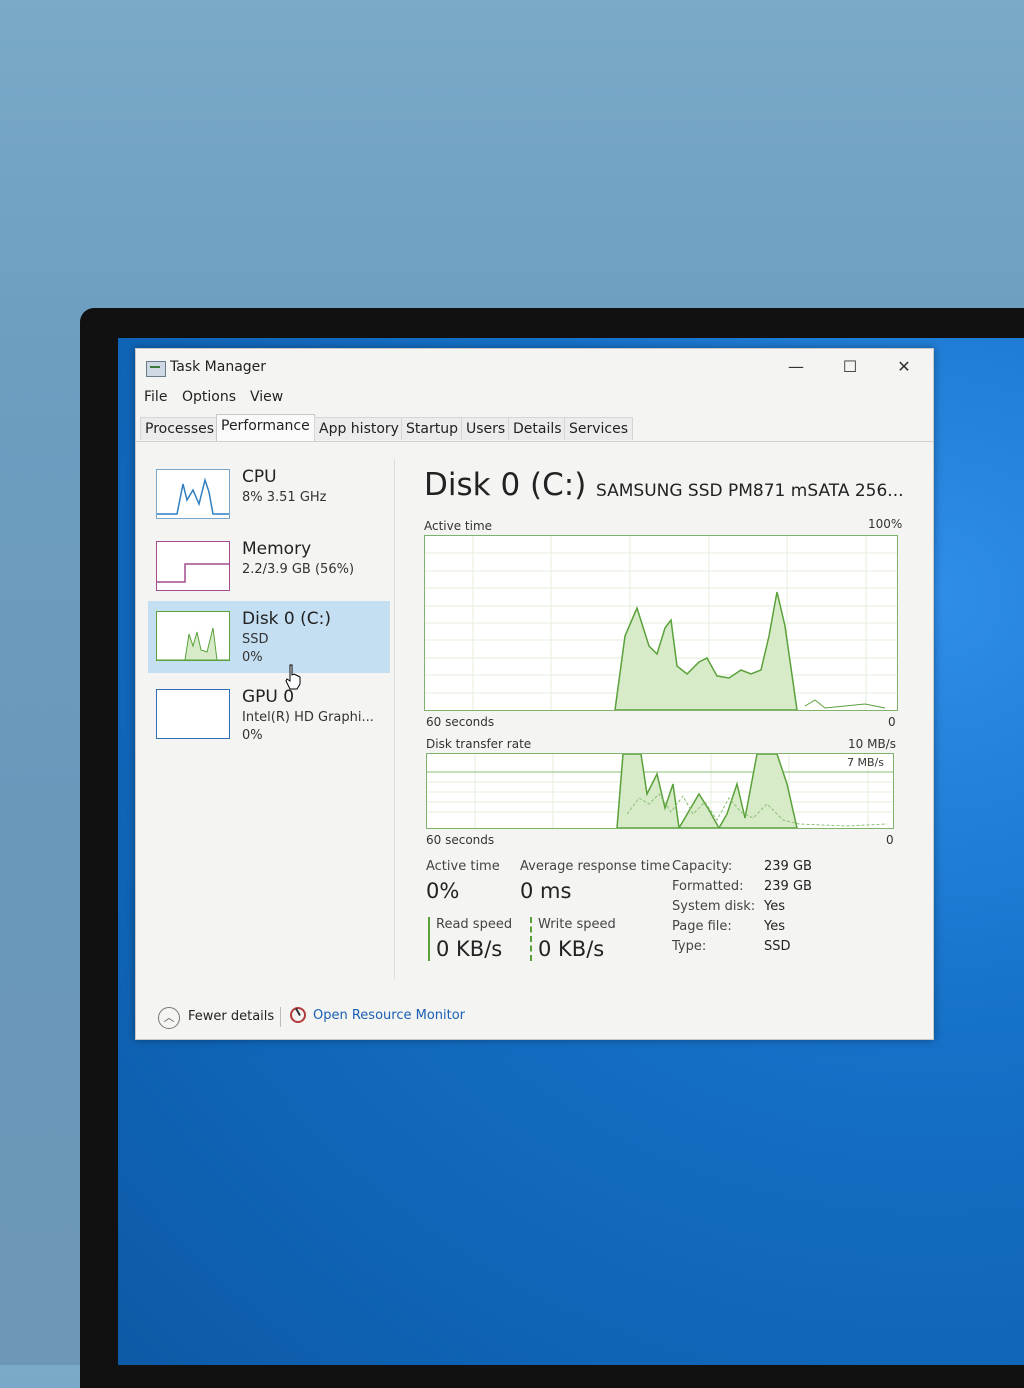 This screenshot has width=1024, height=1388. I want to click on transfer-rate-inner-label: 7 MB/s, so click(865, 762).